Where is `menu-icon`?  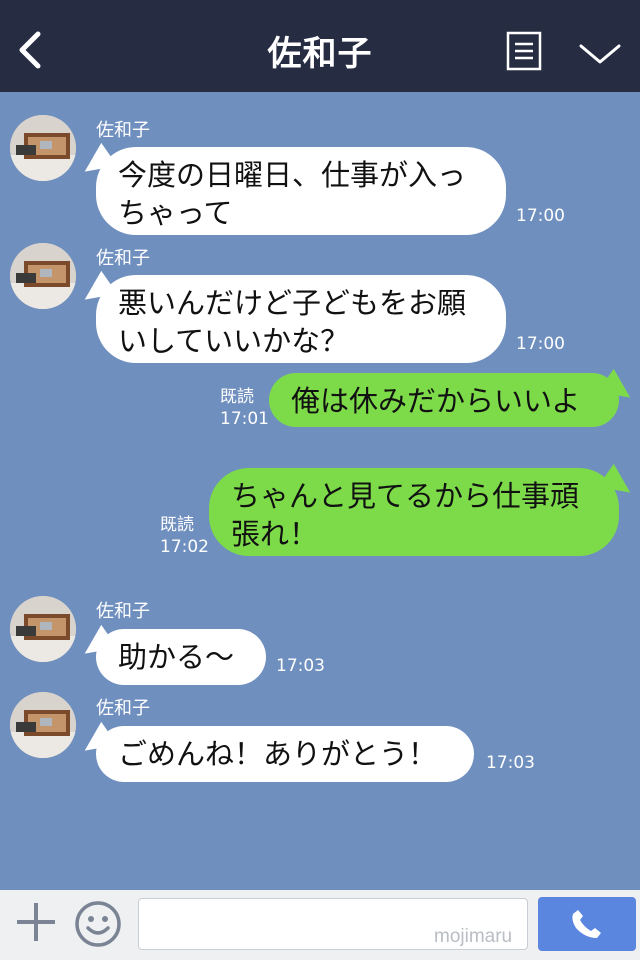
menu-icon is located at coordinates (524, 51).